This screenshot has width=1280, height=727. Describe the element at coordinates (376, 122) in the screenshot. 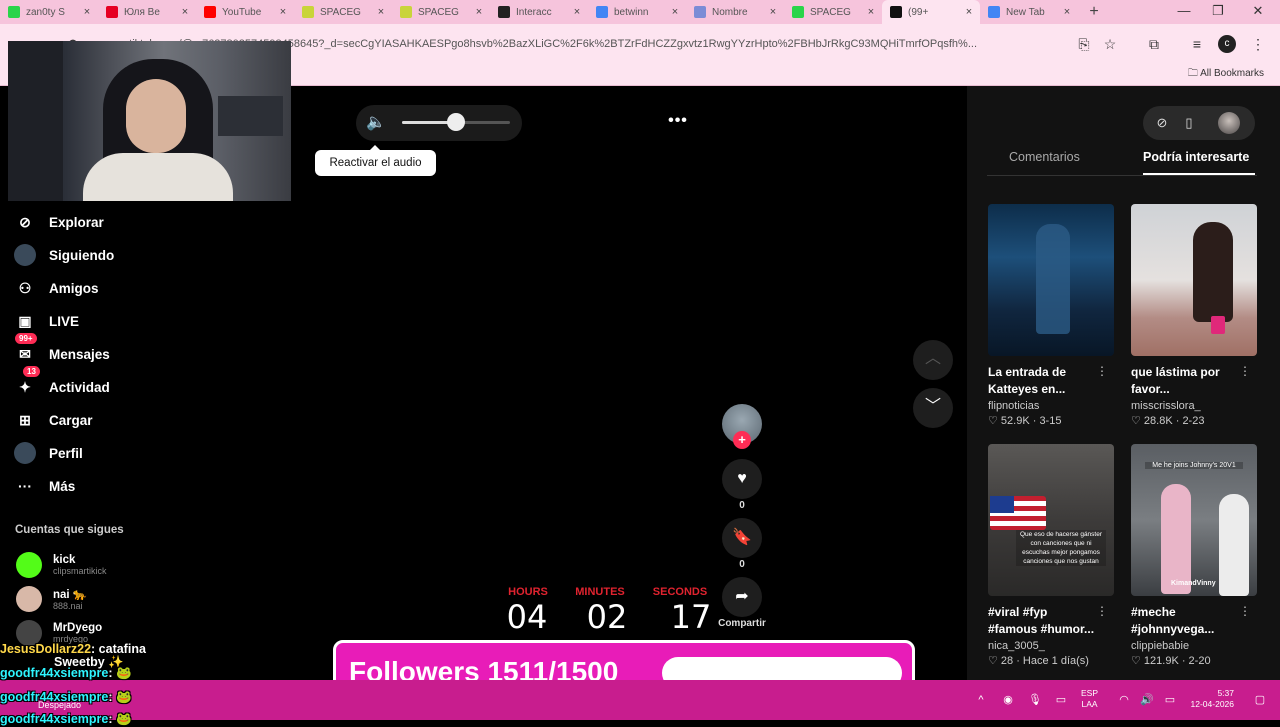

I see `volume-icon: 🔈` at that location.